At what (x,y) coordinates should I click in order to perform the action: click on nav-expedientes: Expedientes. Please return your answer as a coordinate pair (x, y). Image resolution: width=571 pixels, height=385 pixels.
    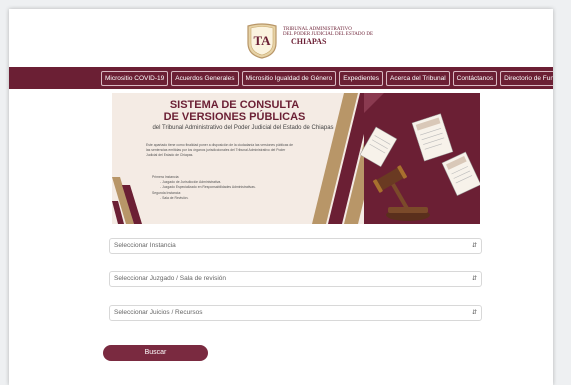
    Looking at the image, I should click on (361, 78).